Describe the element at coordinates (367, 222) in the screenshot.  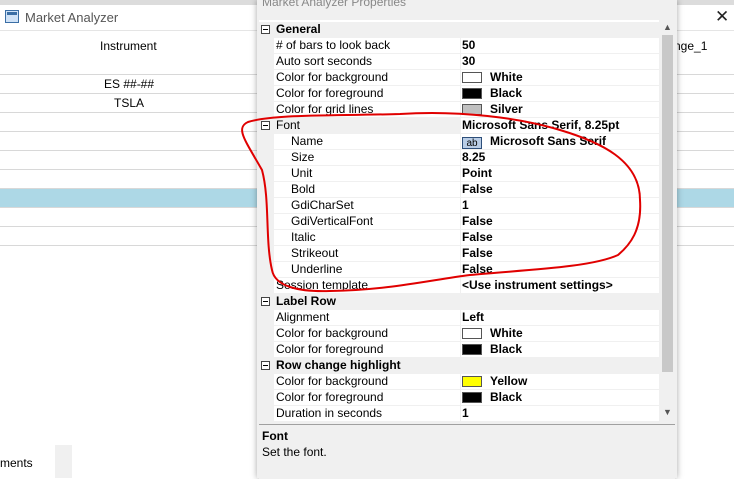
I see `property-name: GdiVerticalFont` at that location.